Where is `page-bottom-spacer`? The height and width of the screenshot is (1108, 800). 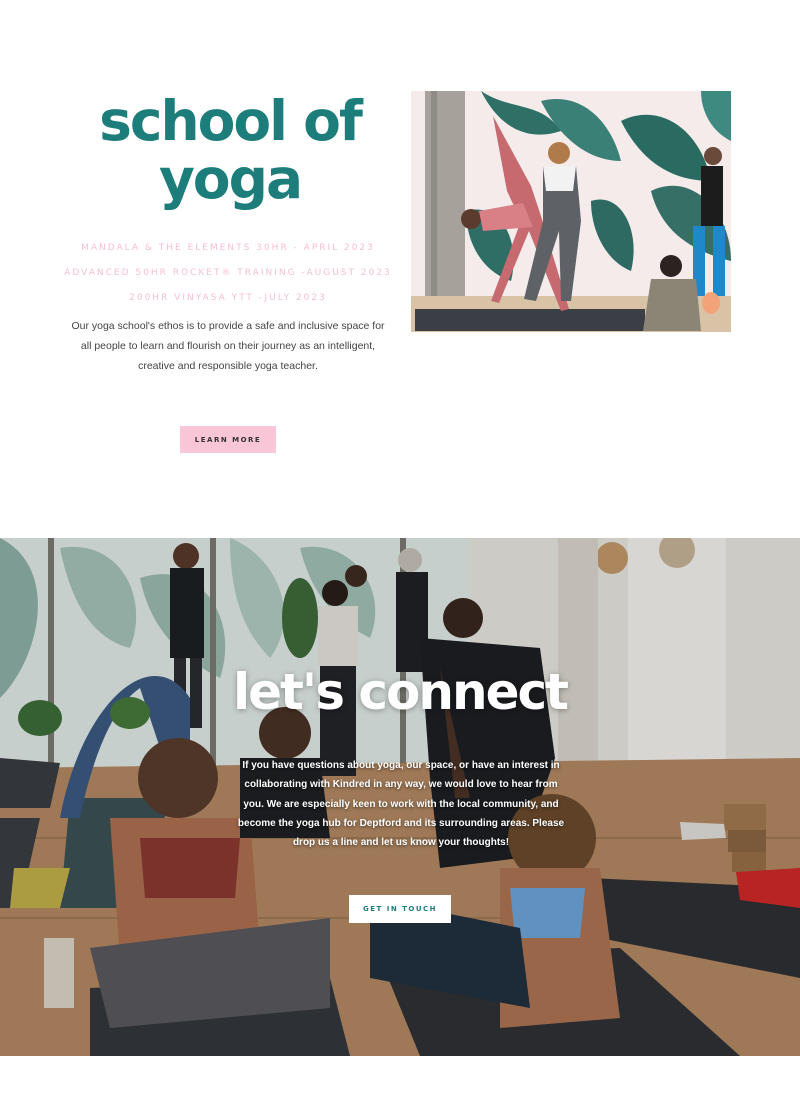 page-bottom-spacer is located at coordinates (400, 1082).